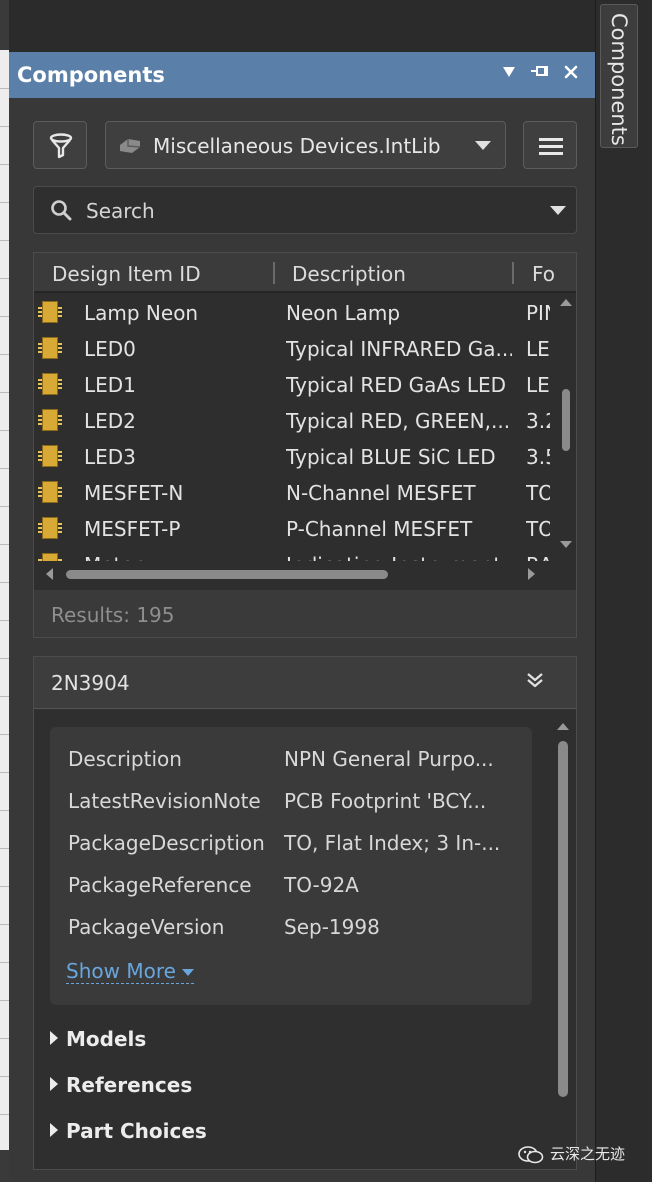  Describe the element at coordinates (294, 457) in the screenshot. I see `table-row: LED3 Typical BLUE SiC LED 3.5` at that location.